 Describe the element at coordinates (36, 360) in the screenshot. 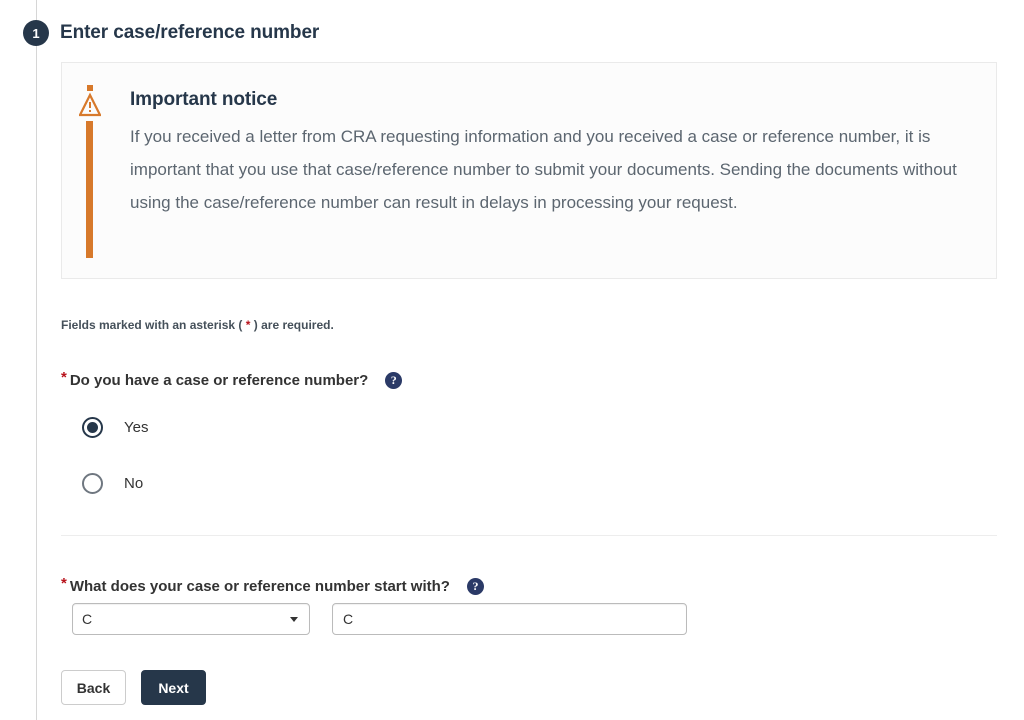

I see `step-rail-line` at that location.